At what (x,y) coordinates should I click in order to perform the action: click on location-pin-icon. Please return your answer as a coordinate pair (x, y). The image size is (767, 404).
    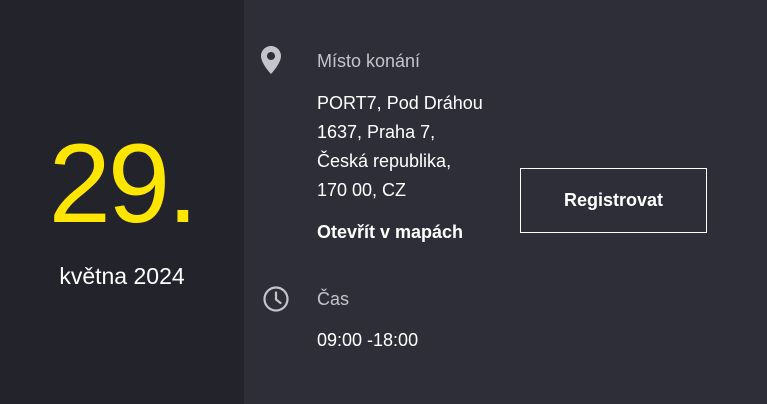
    Looking at the image, I should click on (271, 60).